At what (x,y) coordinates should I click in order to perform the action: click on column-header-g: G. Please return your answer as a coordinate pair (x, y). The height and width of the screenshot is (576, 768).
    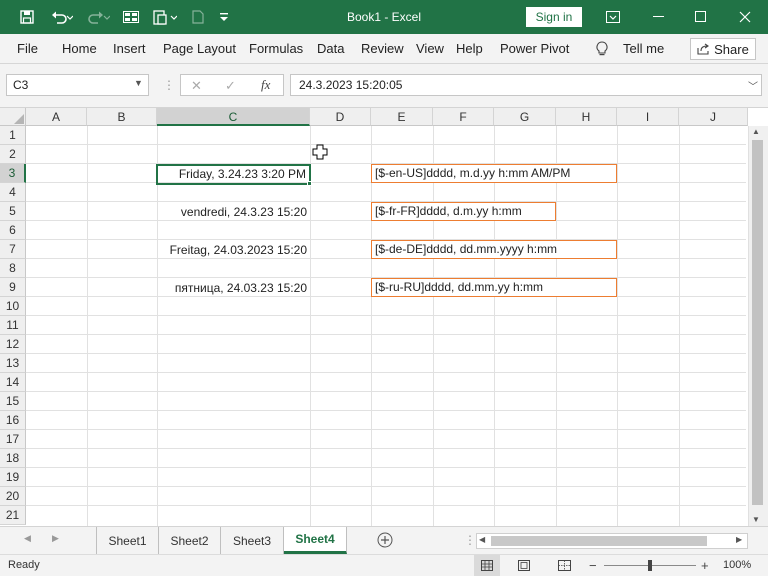
    Looking at the image, I should click on (525, 117).